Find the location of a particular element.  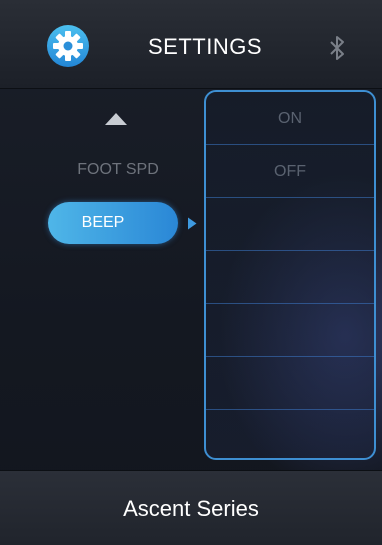

triangle-up-icon is located at coordinates (116, 119).